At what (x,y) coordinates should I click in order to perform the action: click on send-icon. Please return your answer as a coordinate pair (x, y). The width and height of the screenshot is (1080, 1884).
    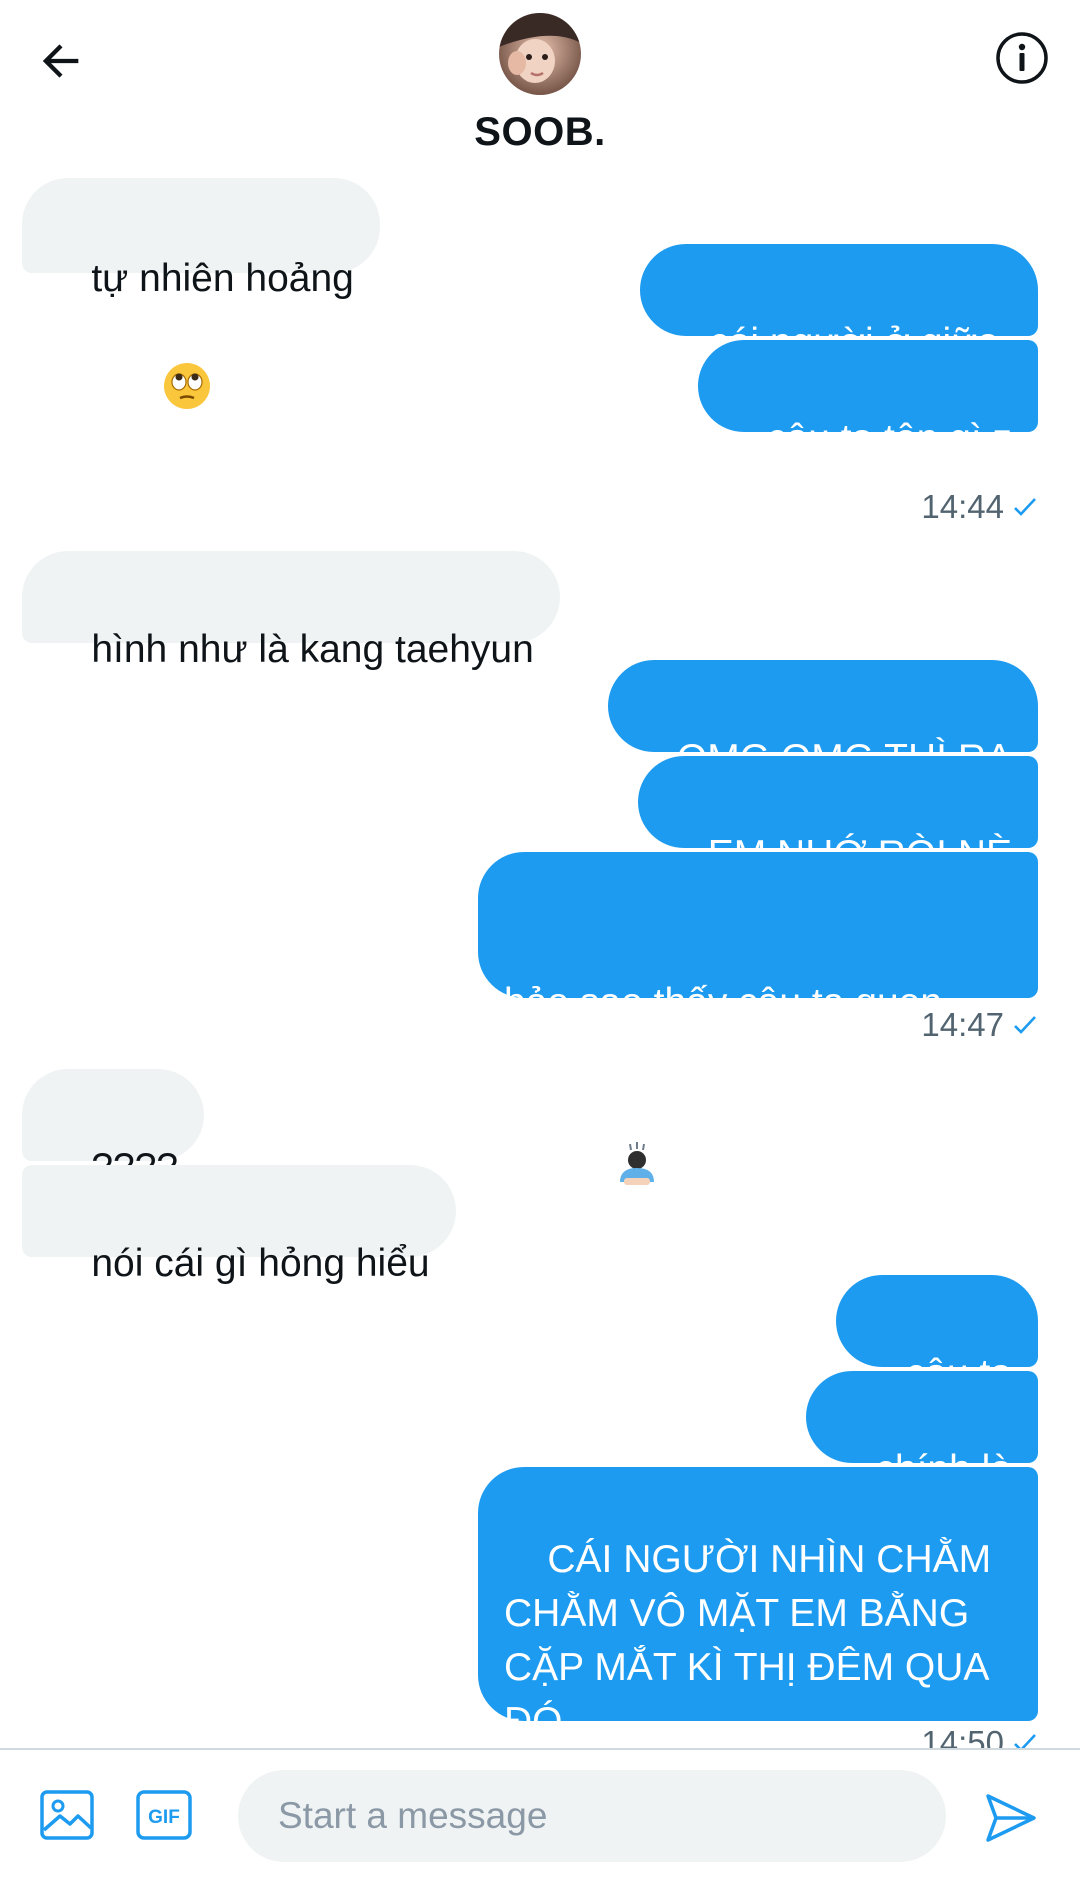
    Looking at the image, I should click on (1011, 1818).